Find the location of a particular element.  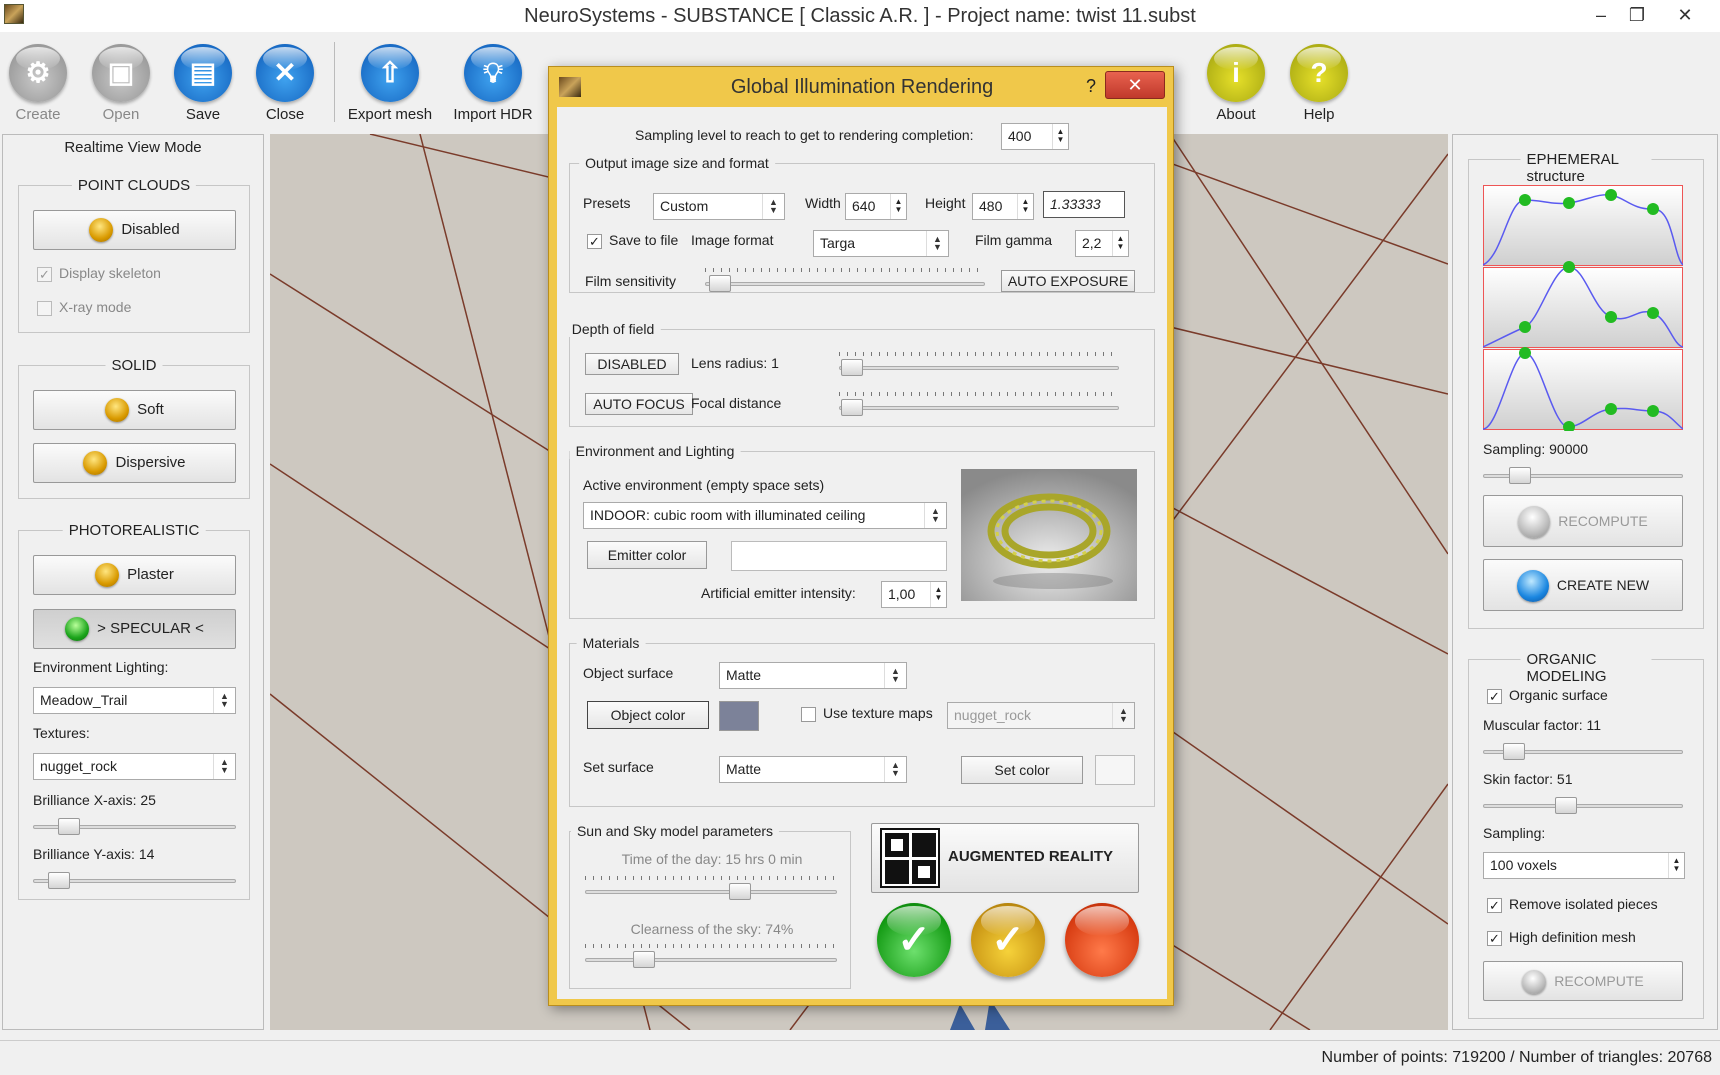

focal-distance-slider is located at coordinates (979, 404).